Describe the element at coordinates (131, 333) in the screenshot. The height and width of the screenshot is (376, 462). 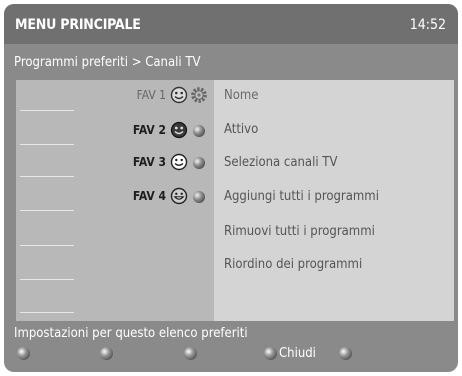
I see `footer-hint: Impostazioni per questo elenco preferiti` at that location.